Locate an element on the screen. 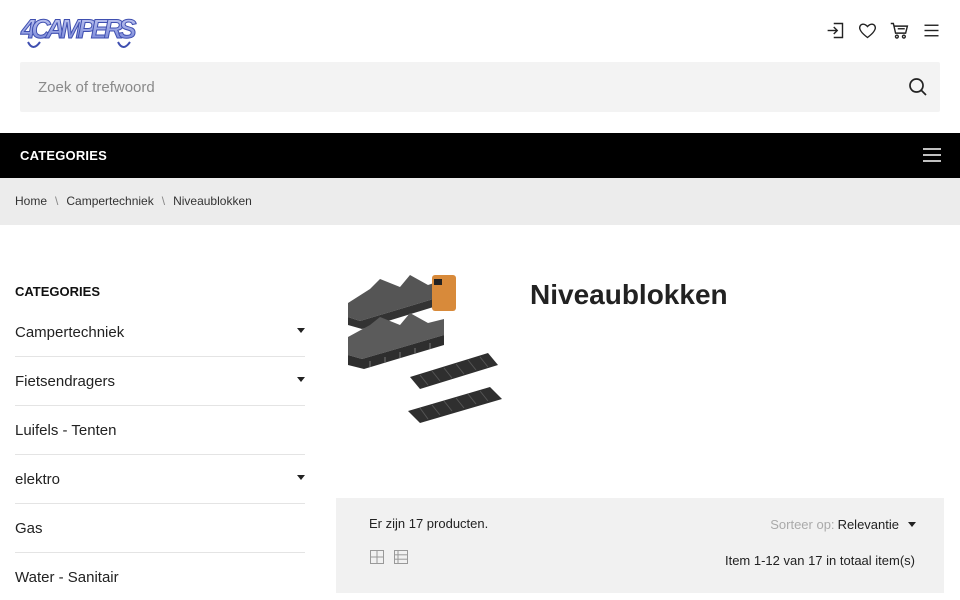  category-image is located at coordinates (425, 350).